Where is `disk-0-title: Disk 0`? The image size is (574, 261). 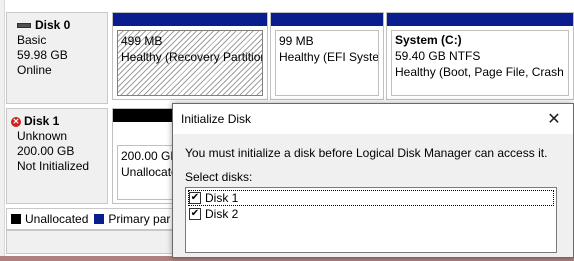
disk-0-title: Disk 0 is located at coordinates (53, 25).